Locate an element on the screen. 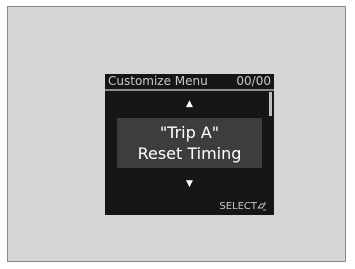 The image size is (355, 269). select-hint-label: SELECT is located at coordinates (238, 206).